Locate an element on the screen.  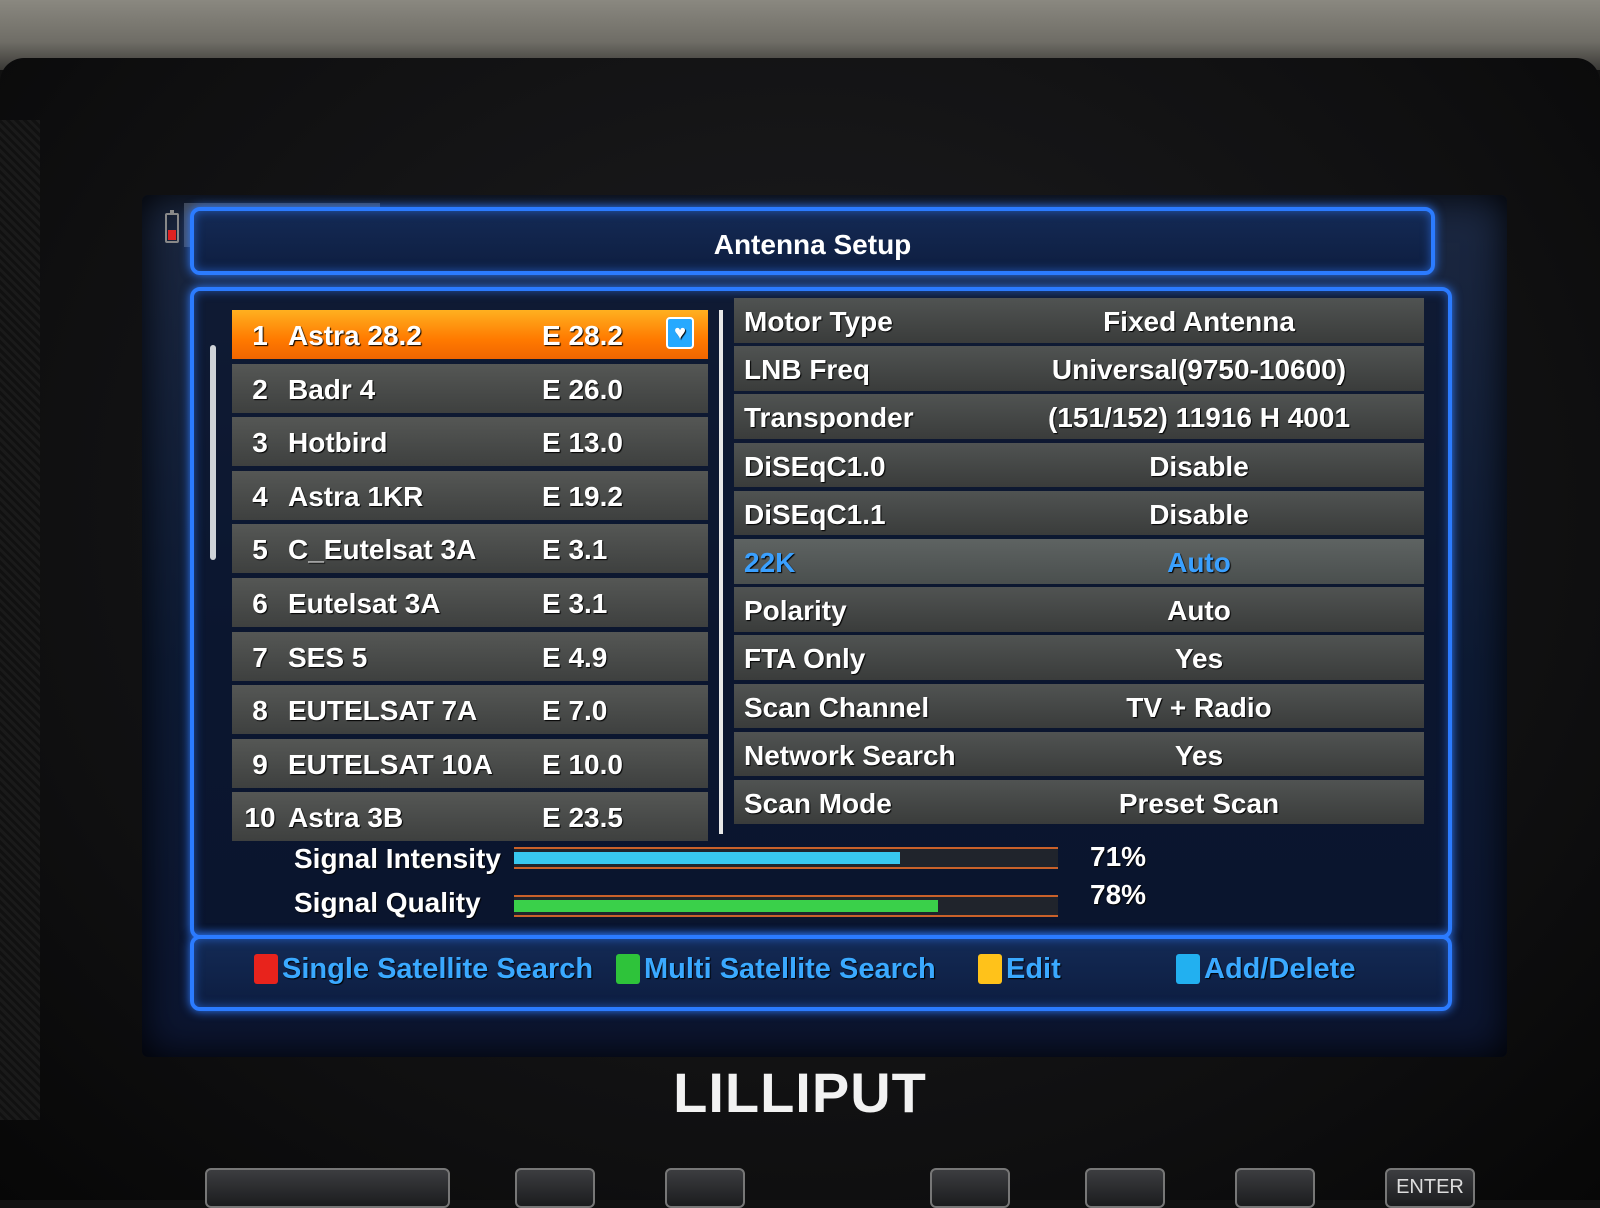
setting-value: Disable is located at coordinates (1199, 514).